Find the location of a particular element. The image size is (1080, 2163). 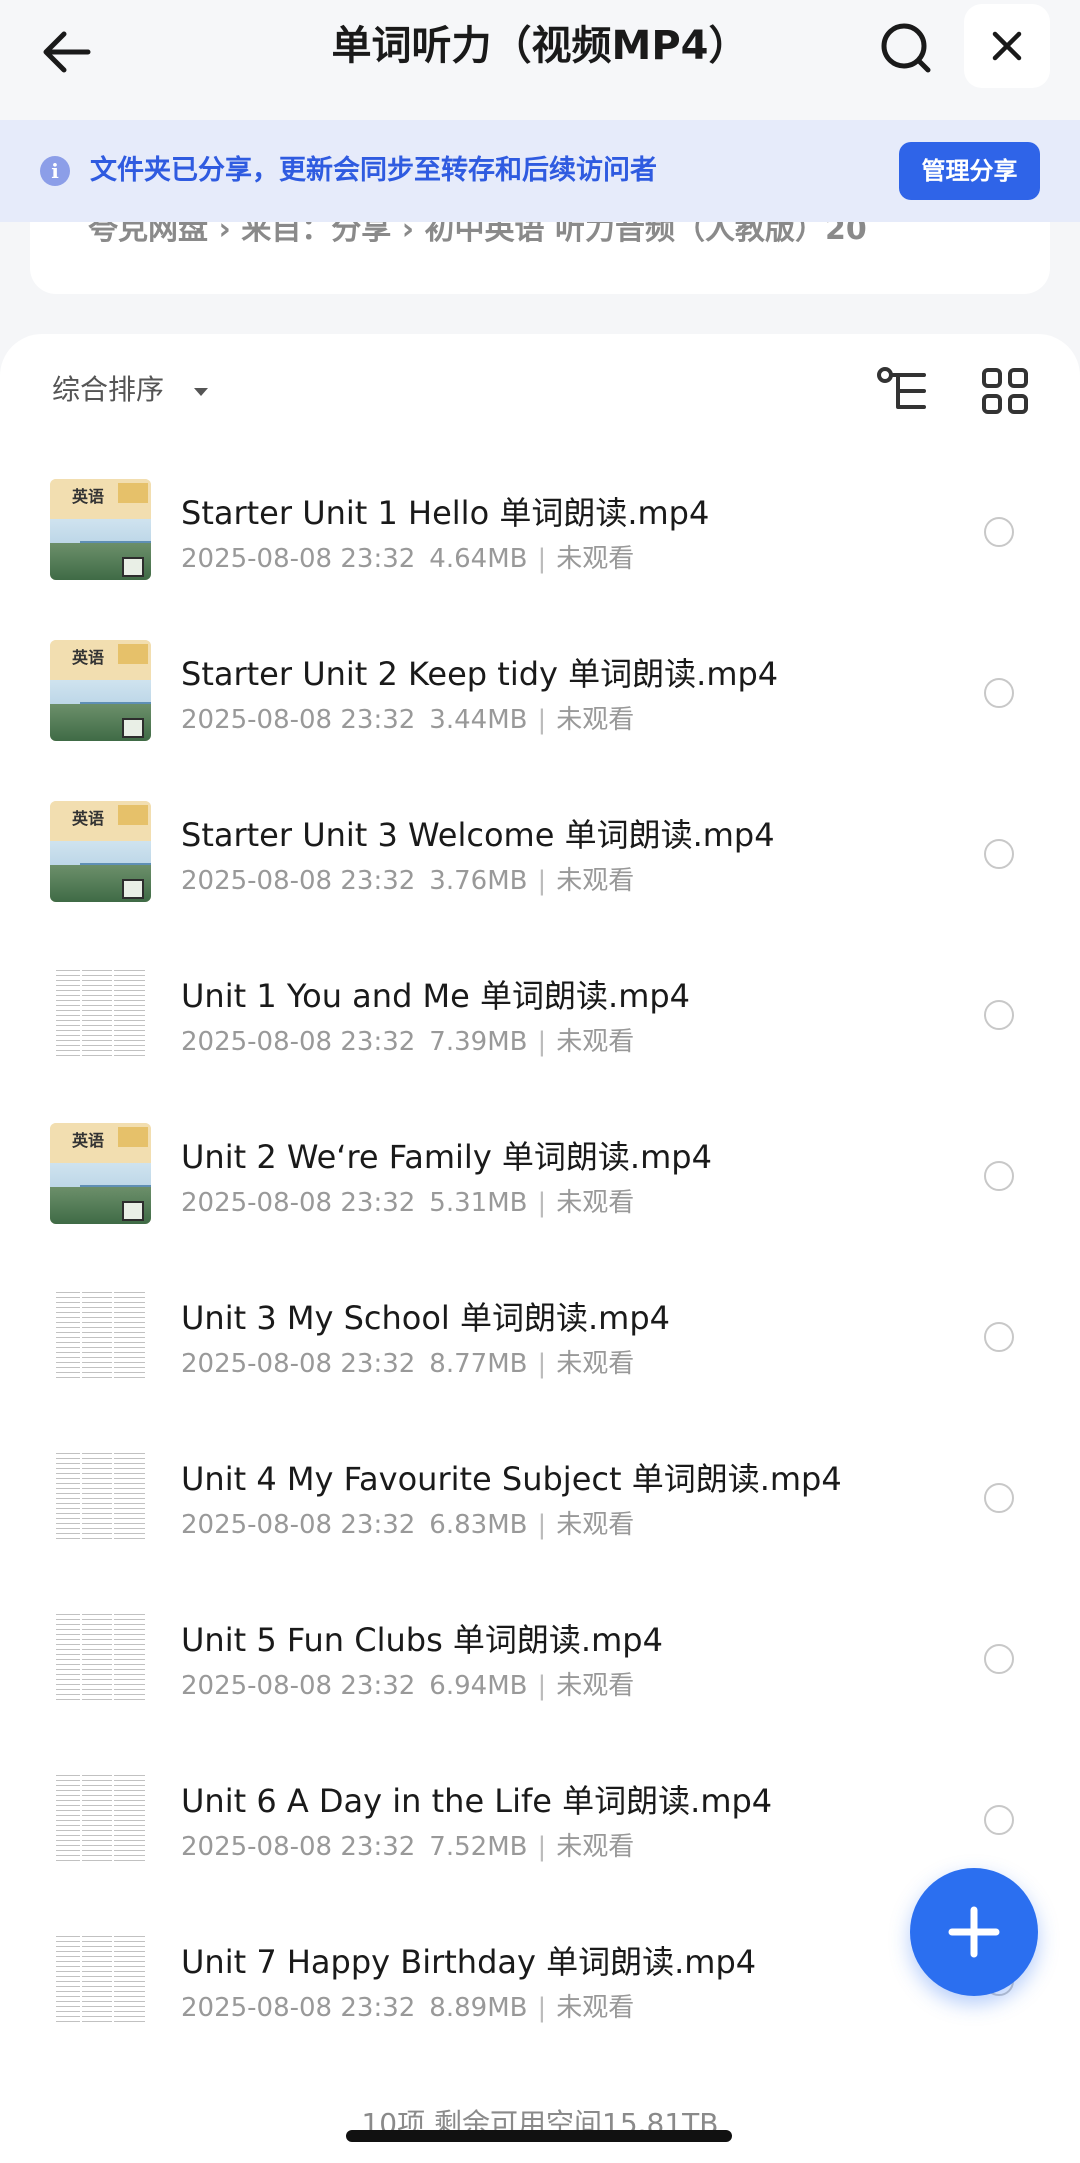

file-meta: 2025-08-08 23:32 6.94MB | 未观看 is located at coordinates (407, 1686).